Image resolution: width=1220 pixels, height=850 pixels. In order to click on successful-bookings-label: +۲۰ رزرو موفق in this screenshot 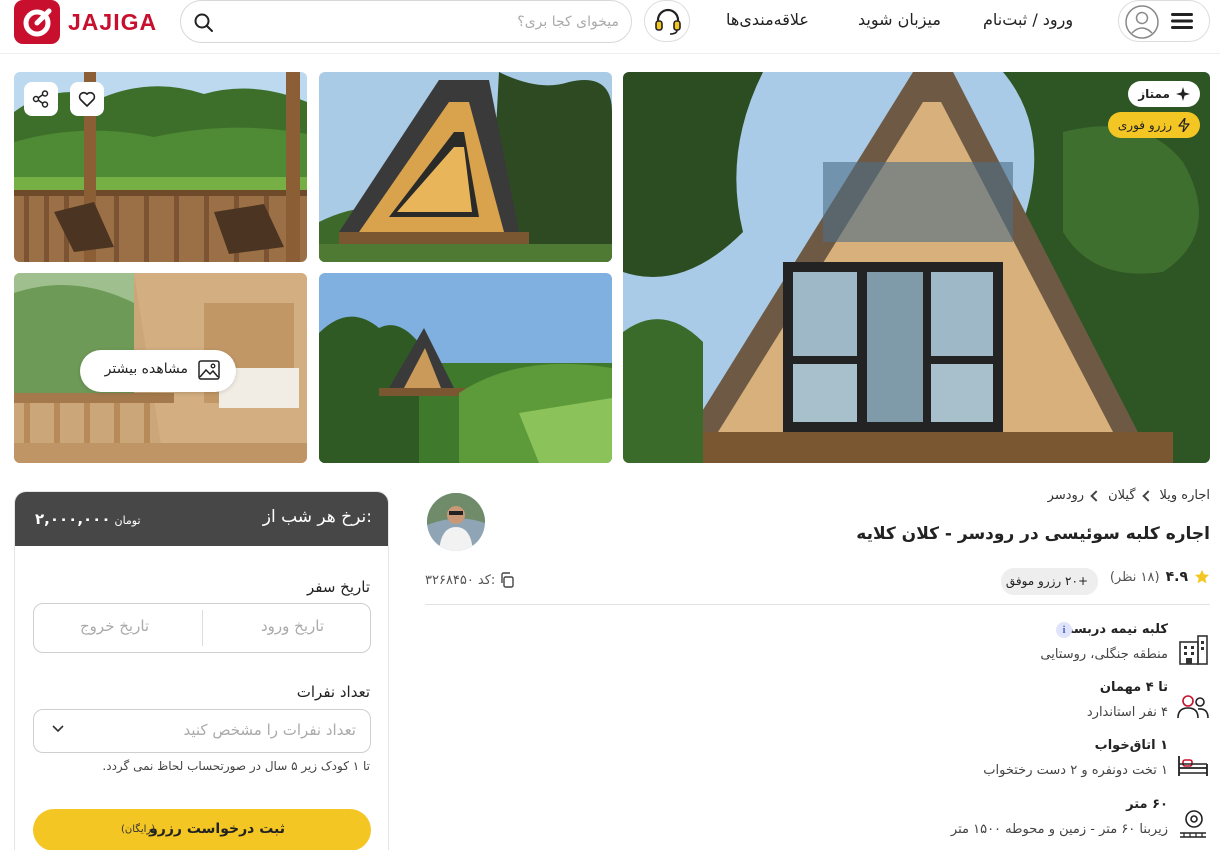, I will do `click(1046, 581)`.